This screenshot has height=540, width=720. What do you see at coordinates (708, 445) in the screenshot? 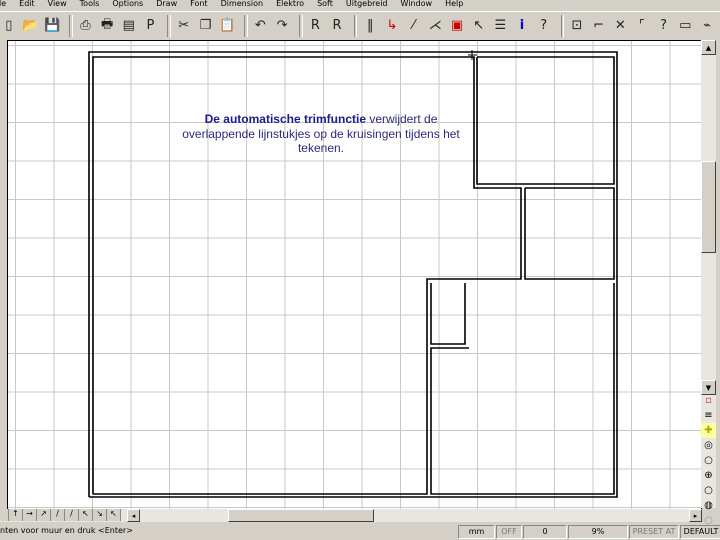
I see `zoom-all-icon: ◎` at bounding box center [708, 445].